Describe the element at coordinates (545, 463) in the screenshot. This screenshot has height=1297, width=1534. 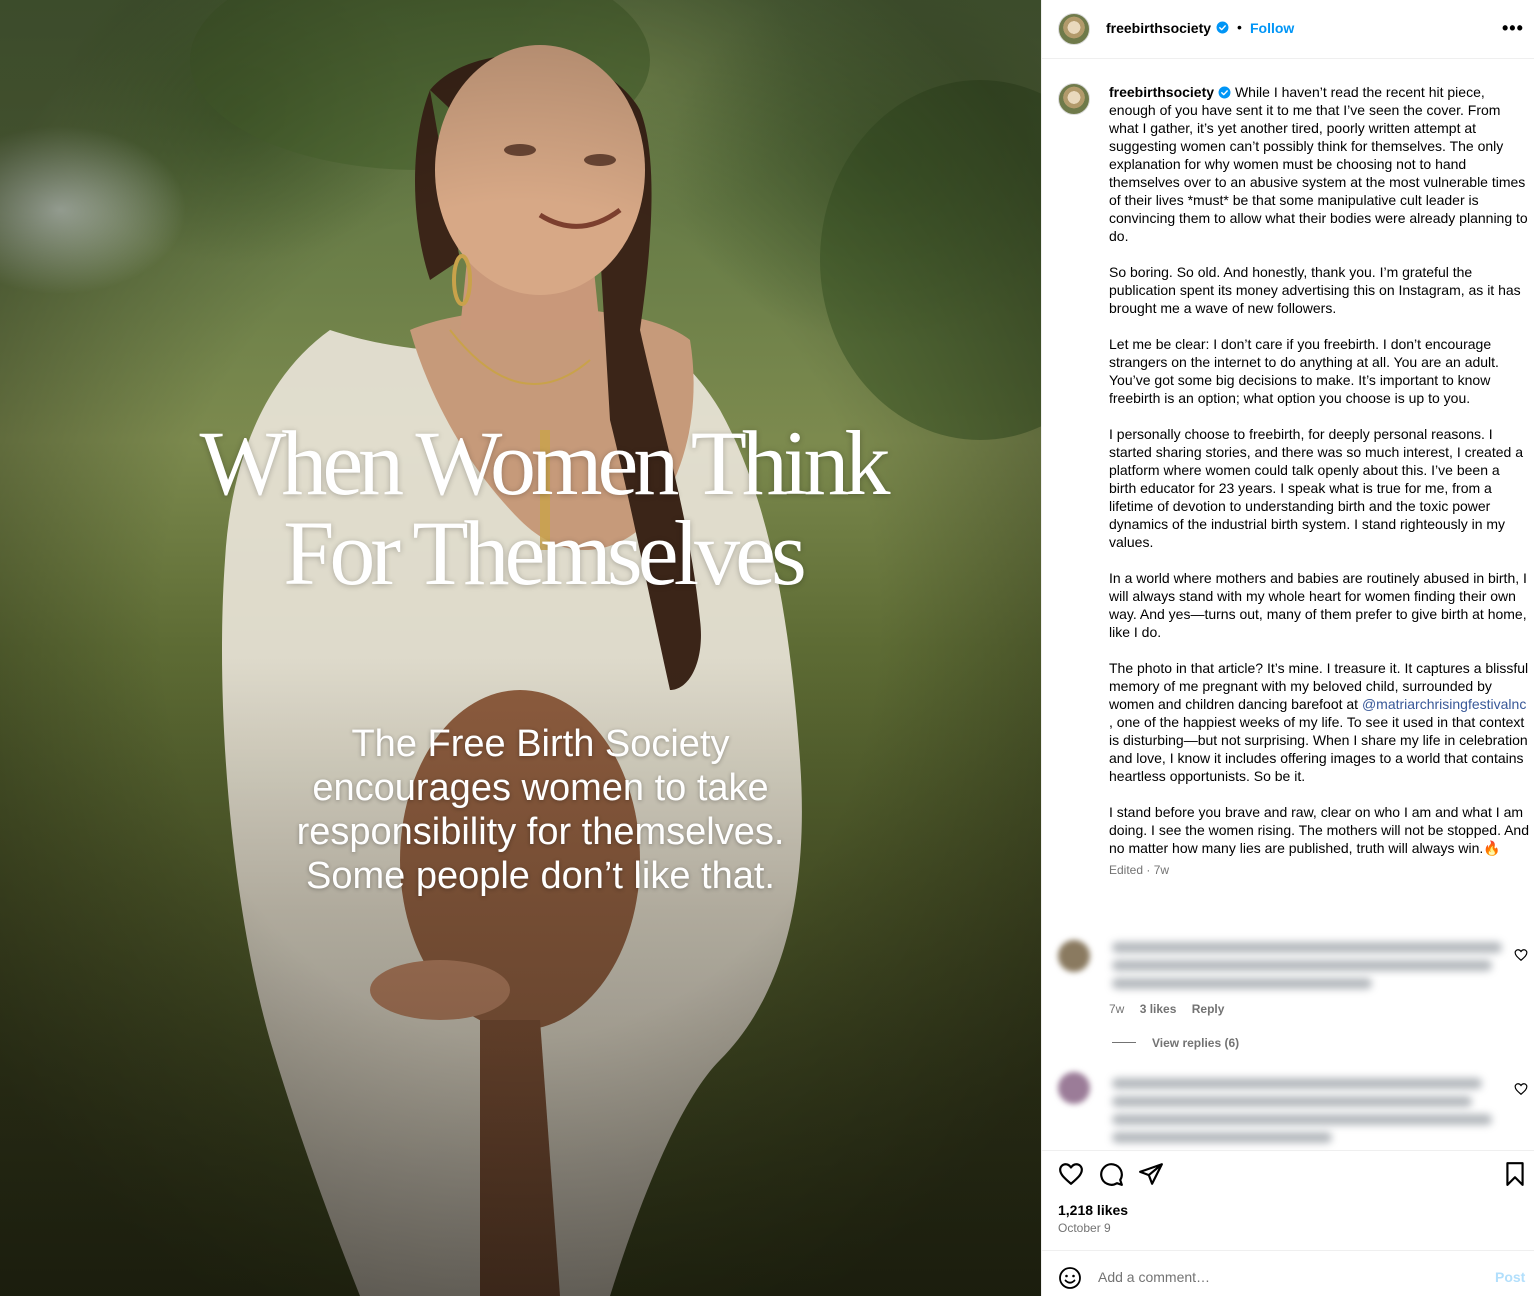
I see `headline-line-1: When Women Think` at that location.